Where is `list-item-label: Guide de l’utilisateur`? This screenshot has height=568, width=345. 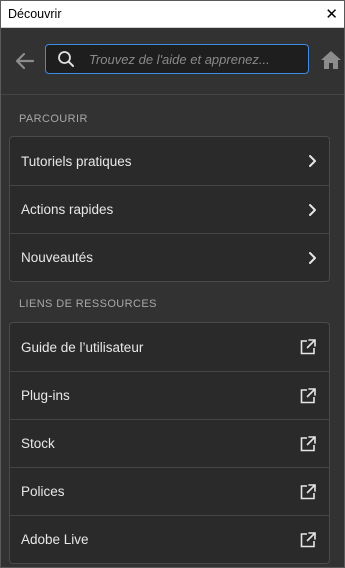
list-item-label: Guide de l’utilisateur is located at coordinates (82, 347).